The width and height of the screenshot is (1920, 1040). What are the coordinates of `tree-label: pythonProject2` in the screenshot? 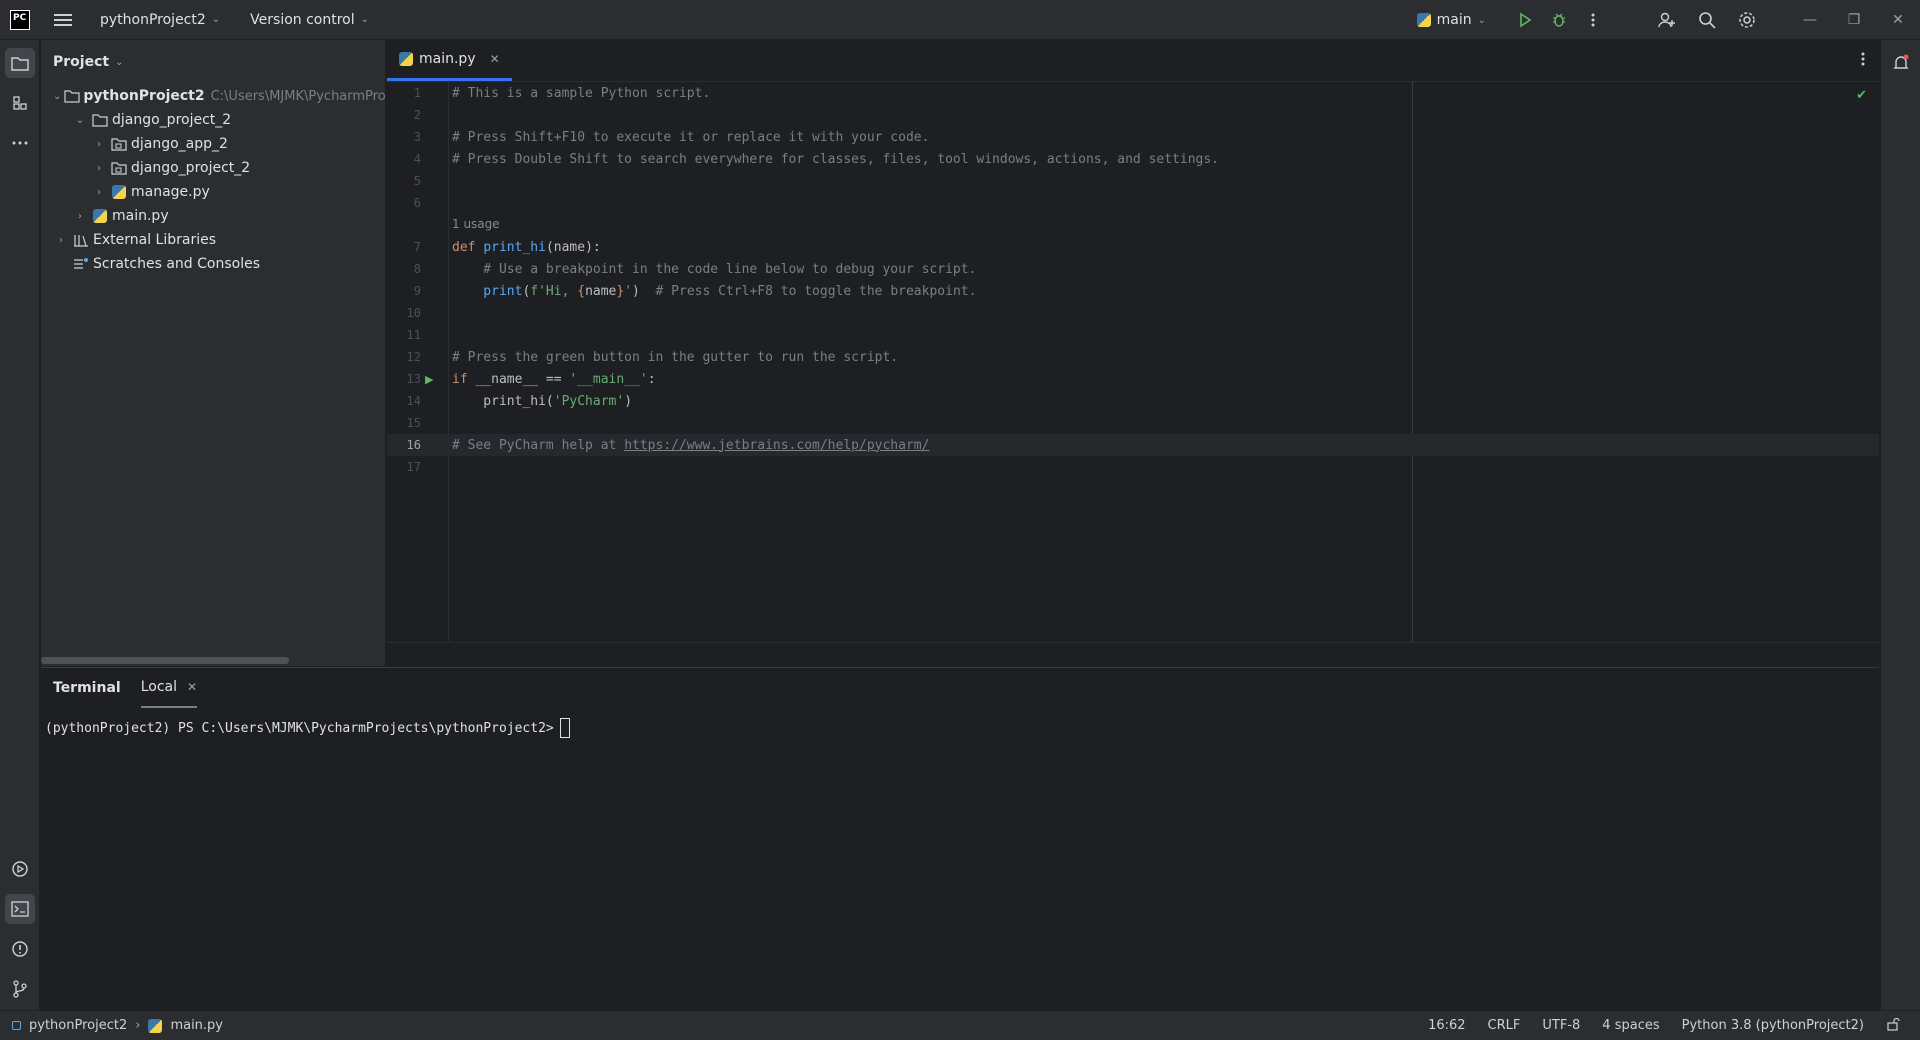 It's located at (144, 96).